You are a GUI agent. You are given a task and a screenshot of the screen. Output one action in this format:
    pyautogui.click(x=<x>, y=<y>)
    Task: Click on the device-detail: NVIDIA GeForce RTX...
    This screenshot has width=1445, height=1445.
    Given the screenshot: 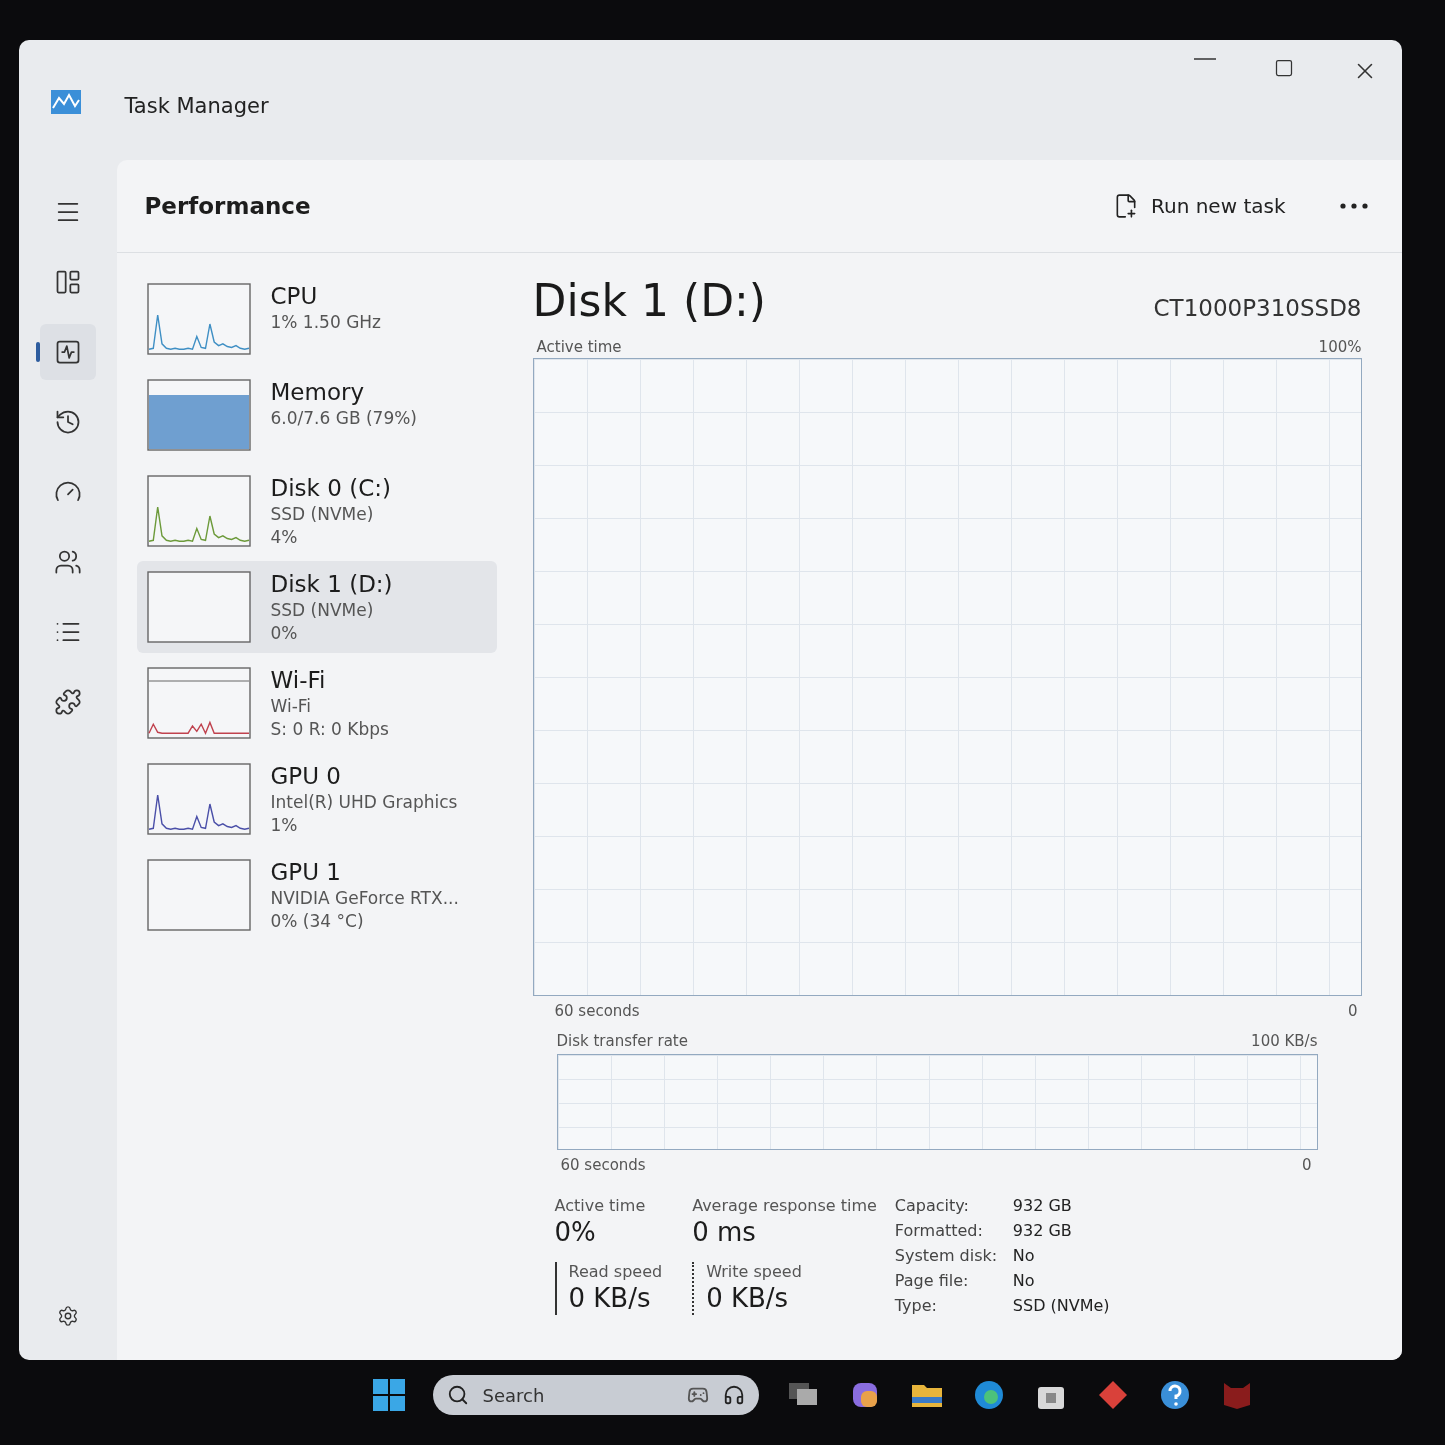 What is the action you would take?
    pyautogui.click(x=364, y=898)
    